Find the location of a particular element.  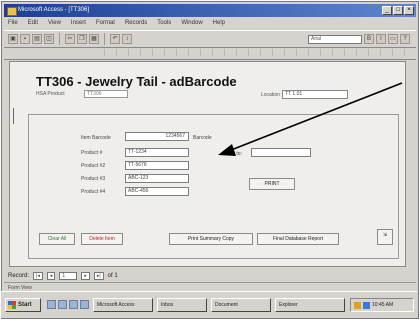

product-2-label: Product #2 is located at coordinates (93, 166).